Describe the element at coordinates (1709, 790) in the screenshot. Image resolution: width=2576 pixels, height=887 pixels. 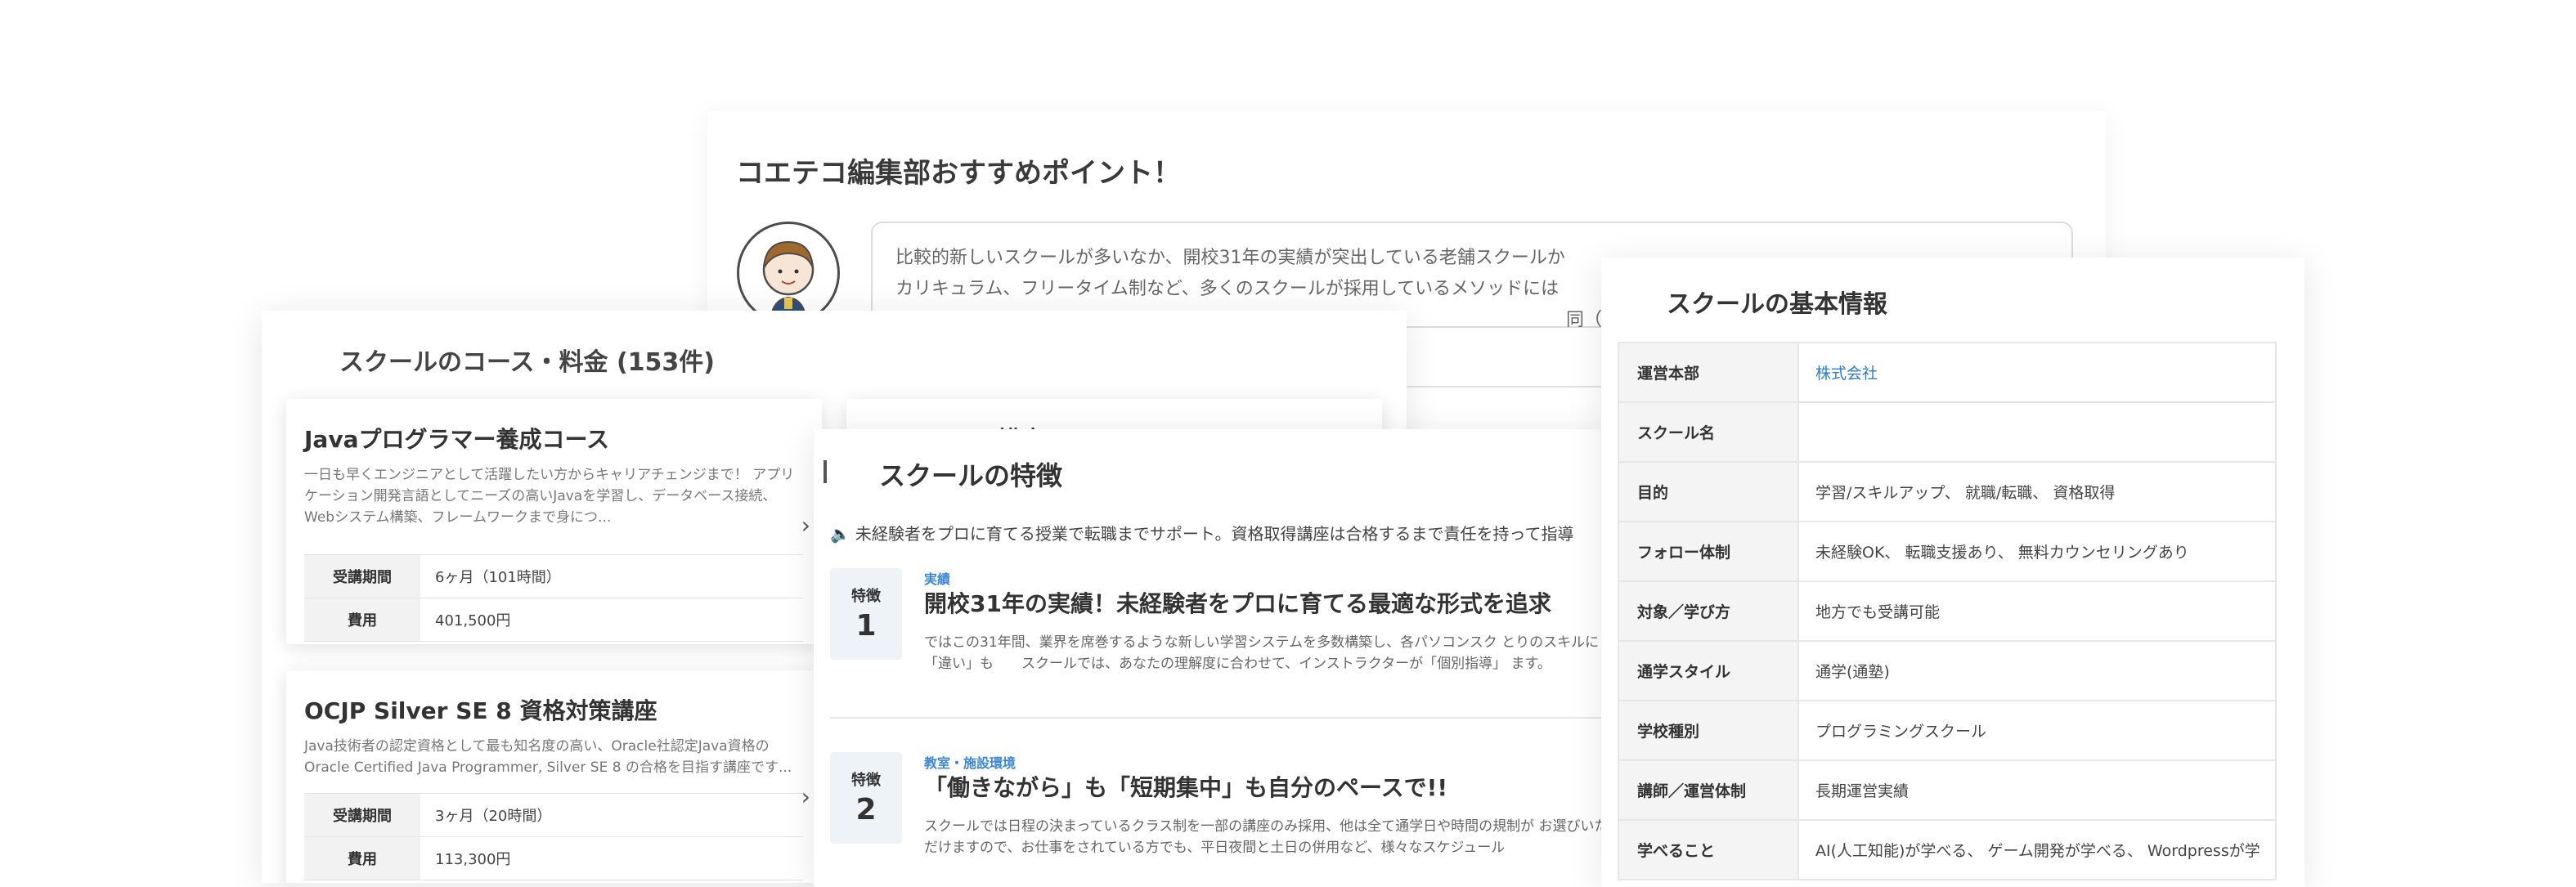
I see `row-key: 講師／運営体制` at that location.